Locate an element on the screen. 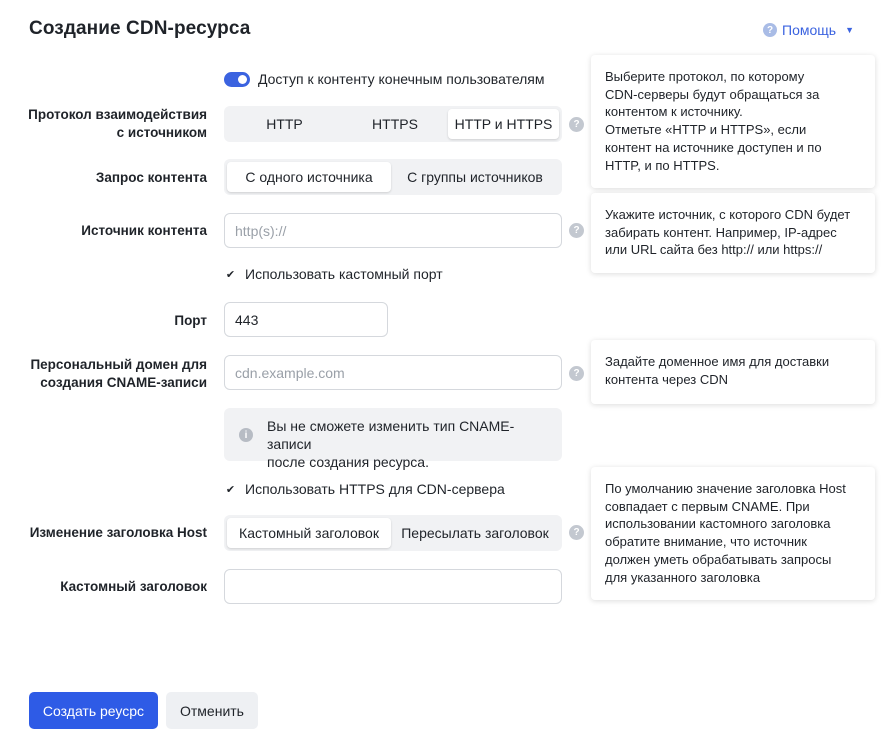 The image size is (889, 740). custom-header-label: Кастомный заголовок is located at coordinates (133, 586).